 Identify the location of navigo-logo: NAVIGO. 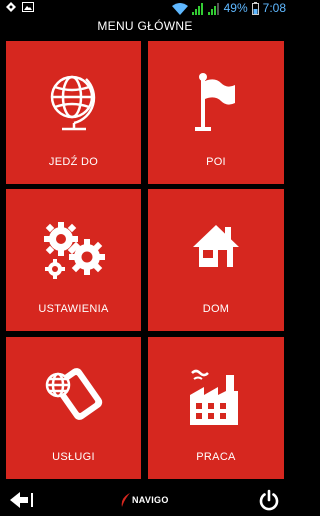
(143, 500).